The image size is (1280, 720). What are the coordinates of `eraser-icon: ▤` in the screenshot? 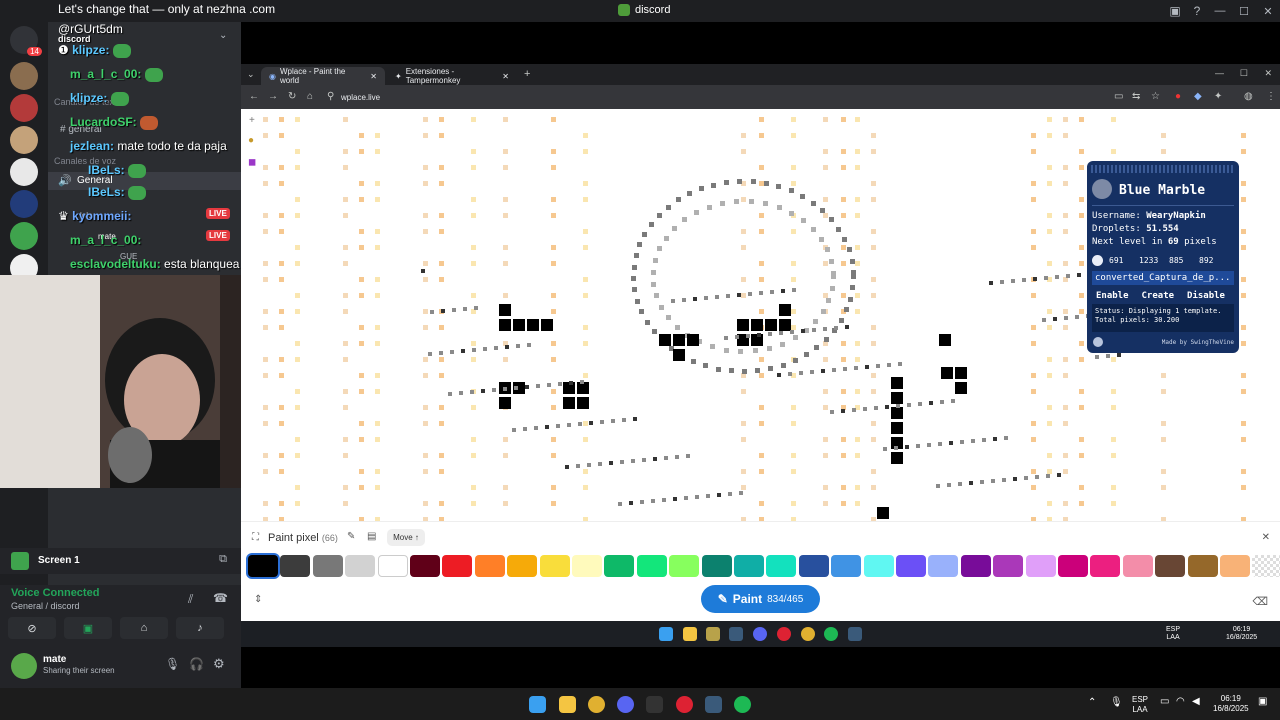 It's located at (371, 536).